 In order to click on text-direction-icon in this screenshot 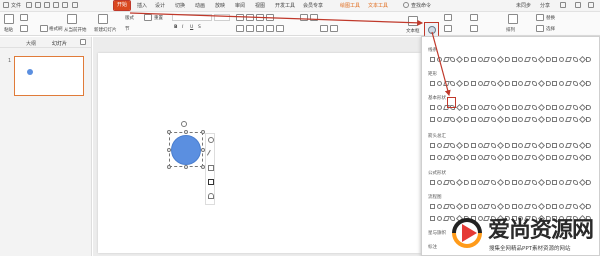, I will do `click(304, 17)`.